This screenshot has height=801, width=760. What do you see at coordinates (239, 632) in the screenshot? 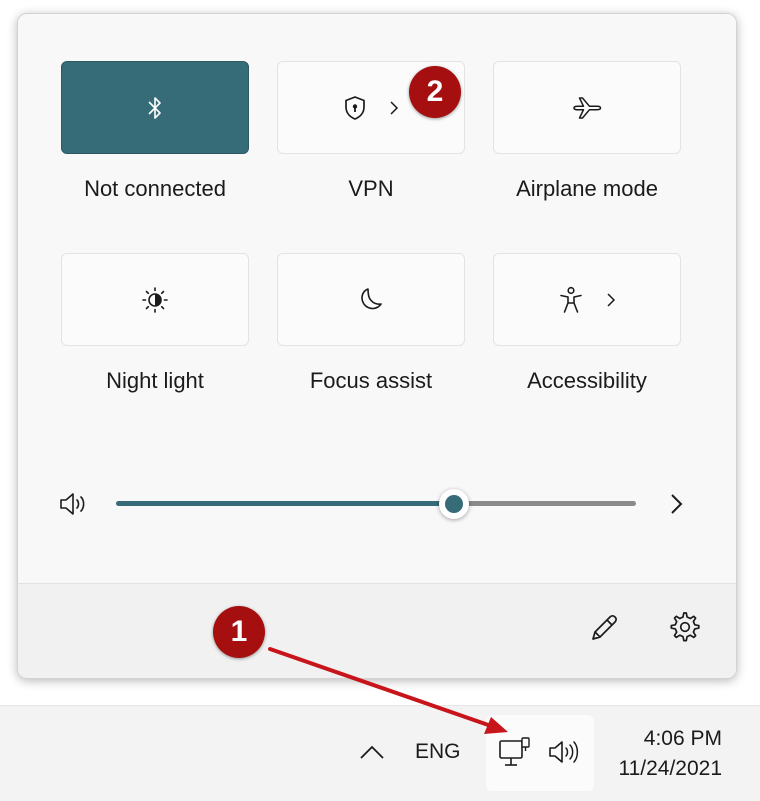
I see `annotation-badge-1: 1` at bounding box center [239, 632].